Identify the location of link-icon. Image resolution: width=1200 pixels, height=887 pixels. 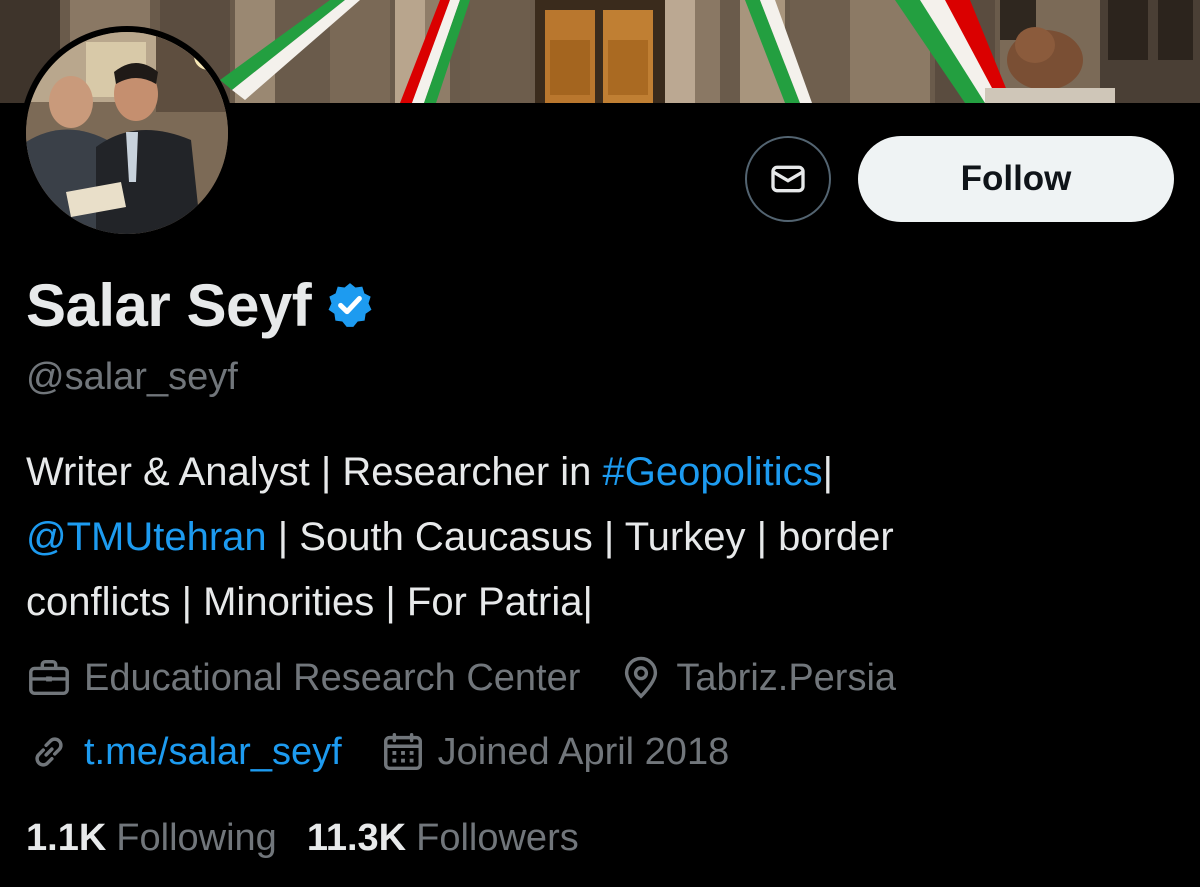
(49, 752).